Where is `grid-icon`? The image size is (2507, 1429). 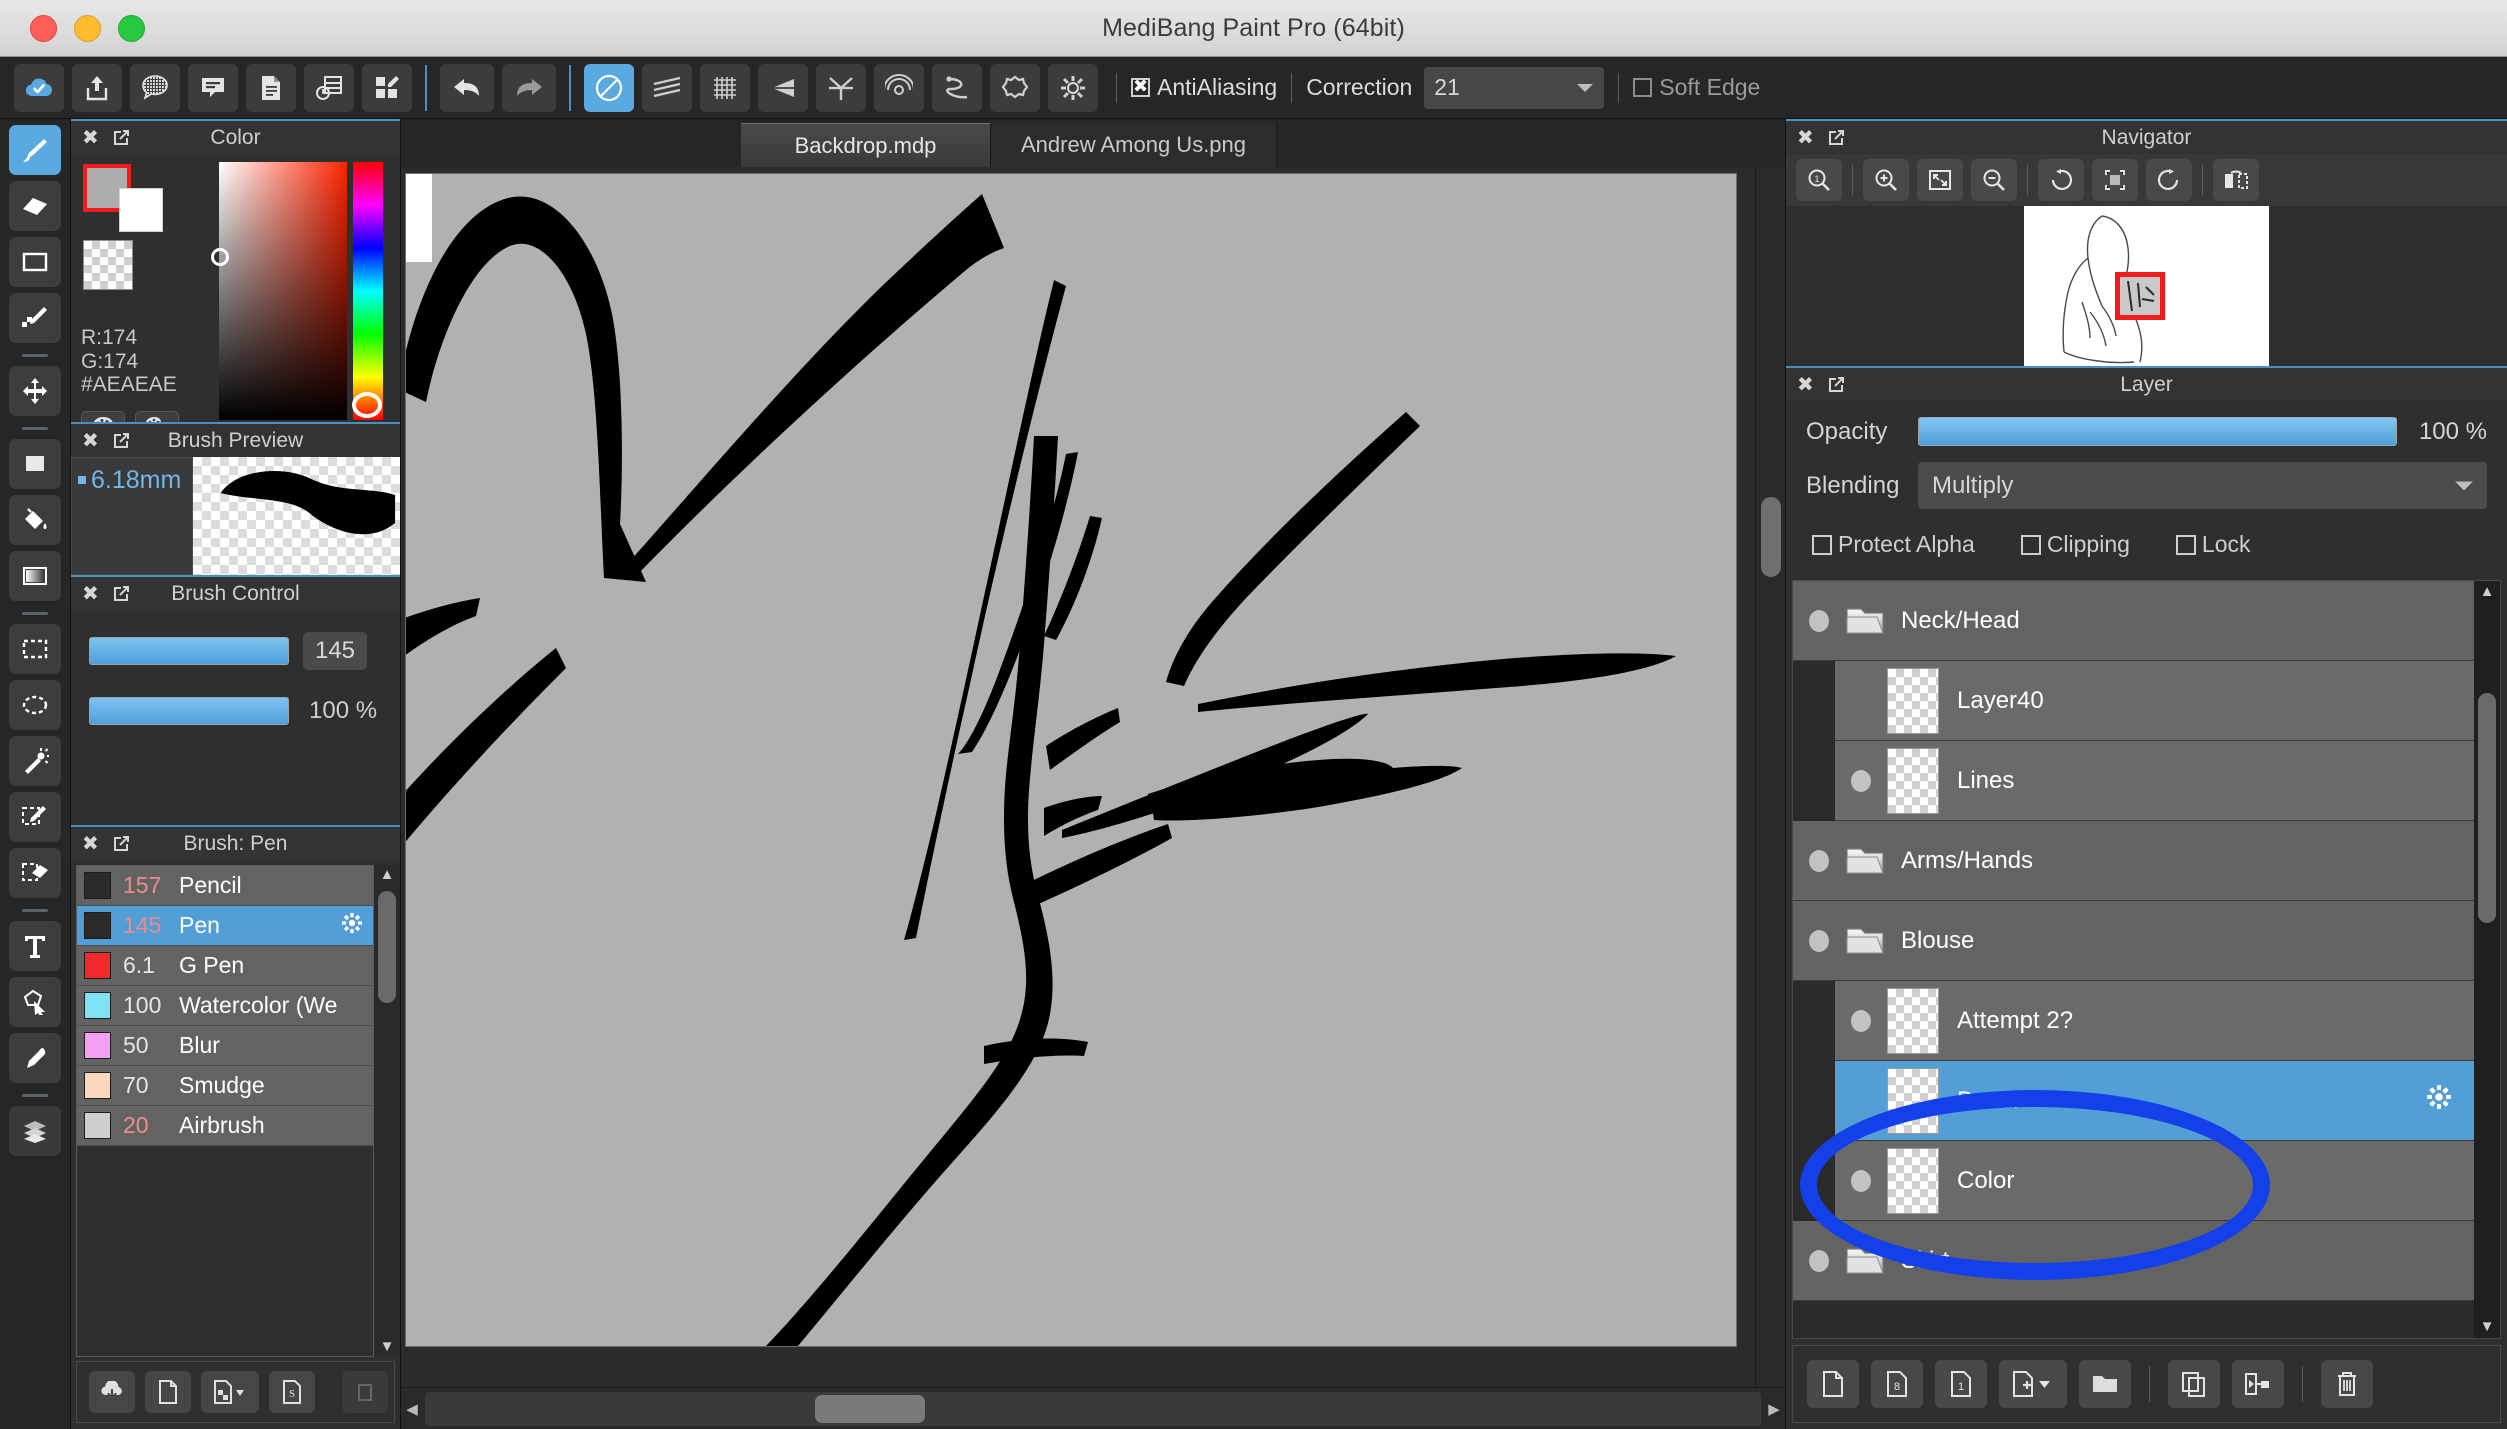 grid-icon is located at coordinates (725, 87).